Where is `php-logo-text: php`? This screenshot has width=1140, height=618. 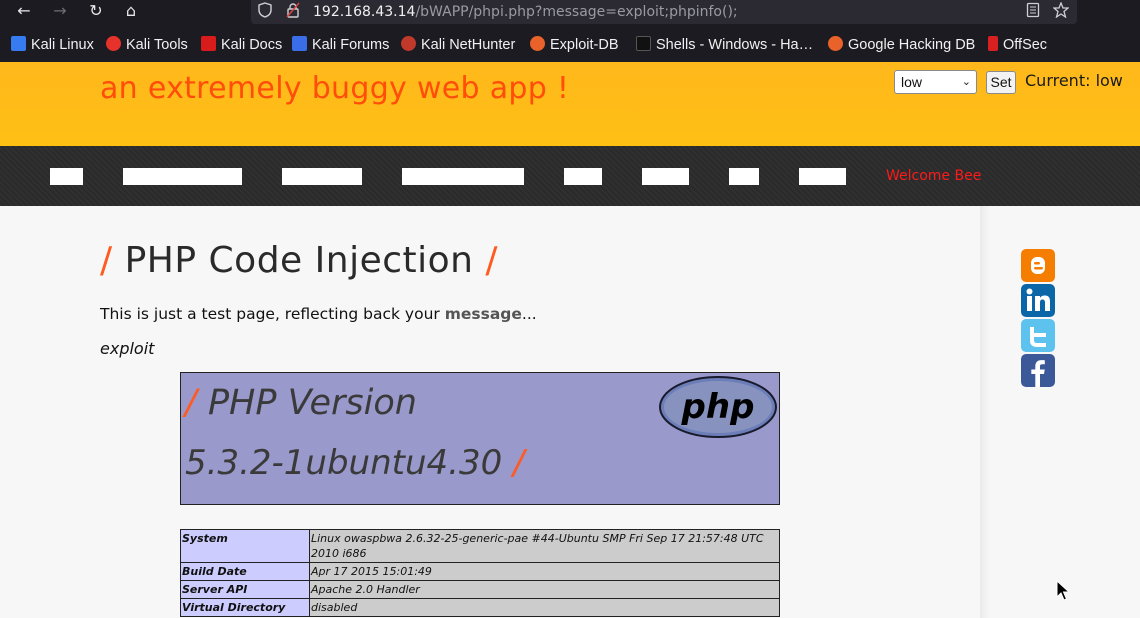
php-logo-text: php is located at coordinates (718, 407).